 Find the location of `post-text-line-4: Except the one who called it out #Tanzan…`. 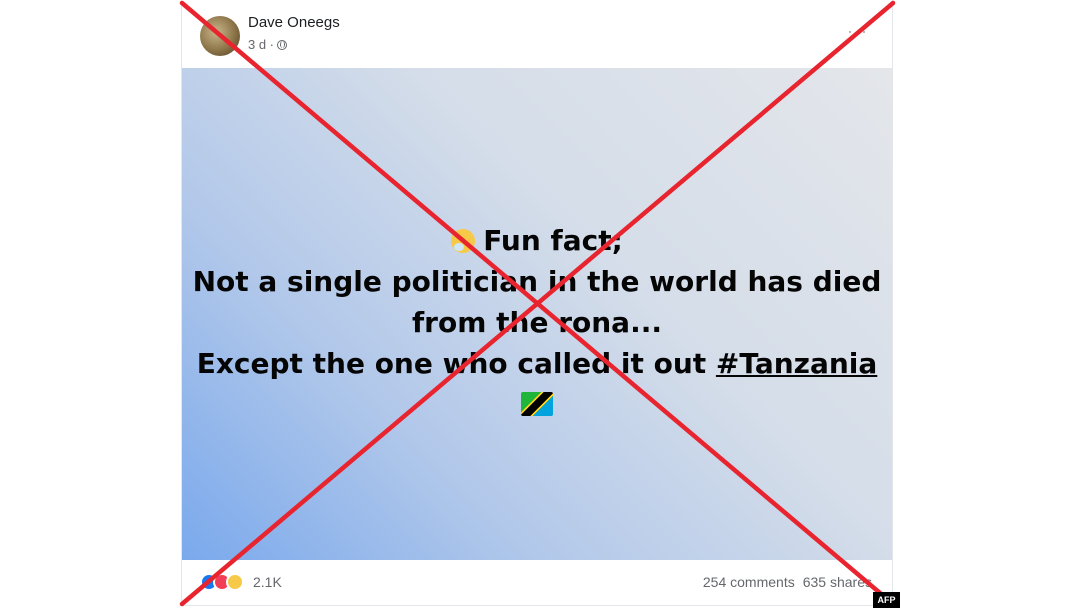

post-text-line-4: Except the one who called it out #Tanzan… is located at coordinates (537, 363).